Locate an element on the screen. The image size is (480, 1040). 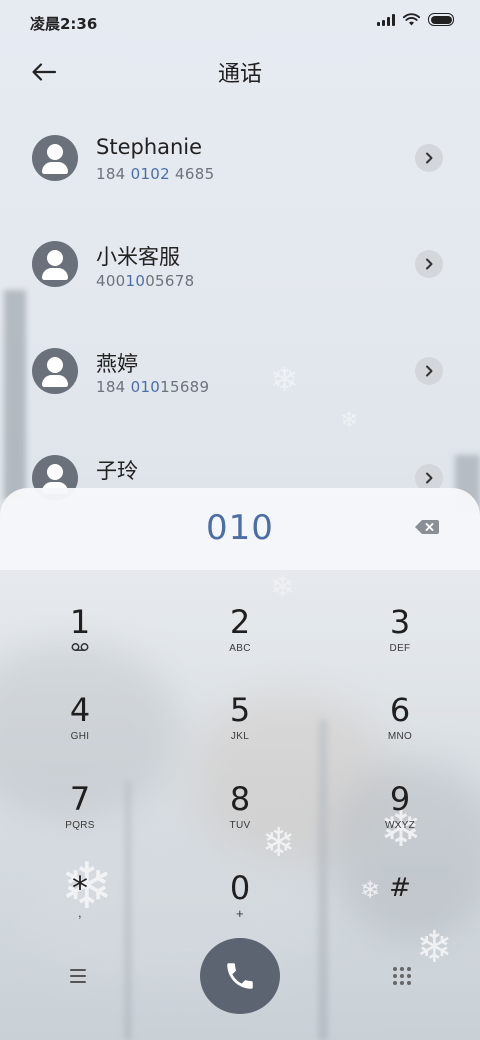
keypad-toggle-button is located at coordinates (402, 976).